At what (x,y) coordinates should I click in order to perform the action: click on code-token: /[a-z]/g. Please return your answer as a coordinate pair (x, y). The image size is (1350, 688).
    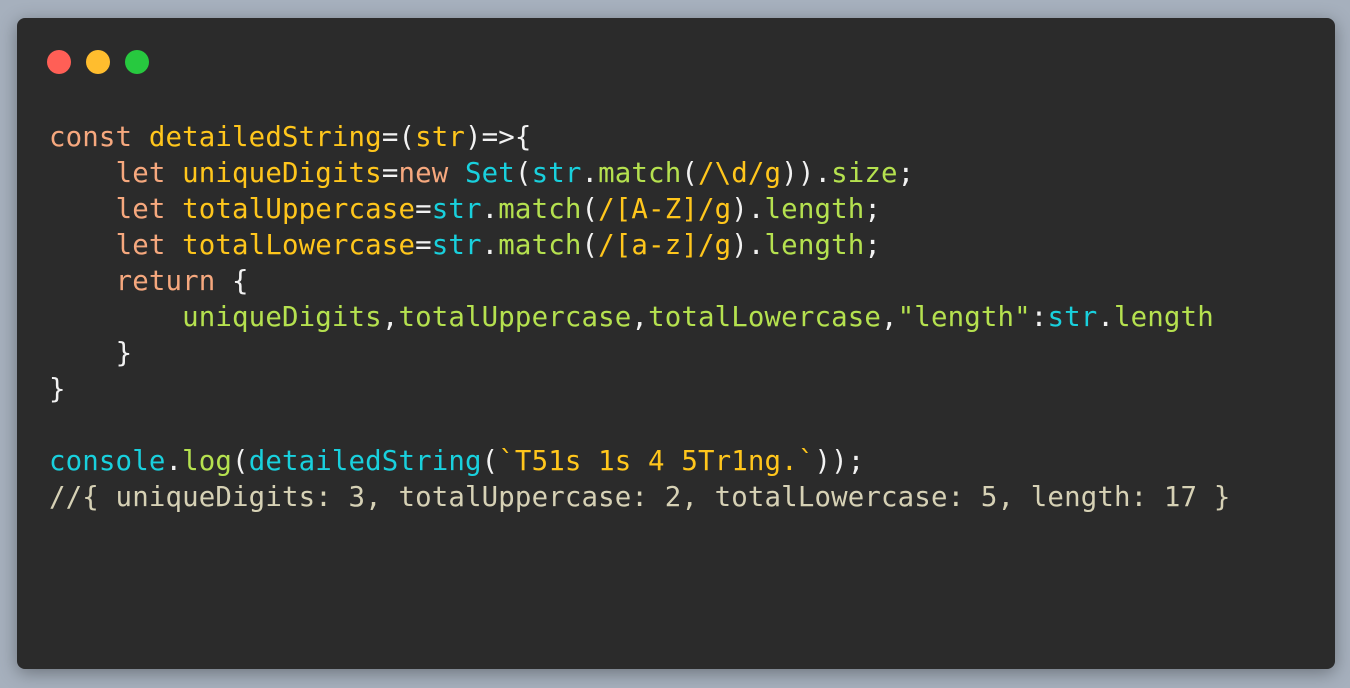
    Looking at the image, I should click on (665, 245).